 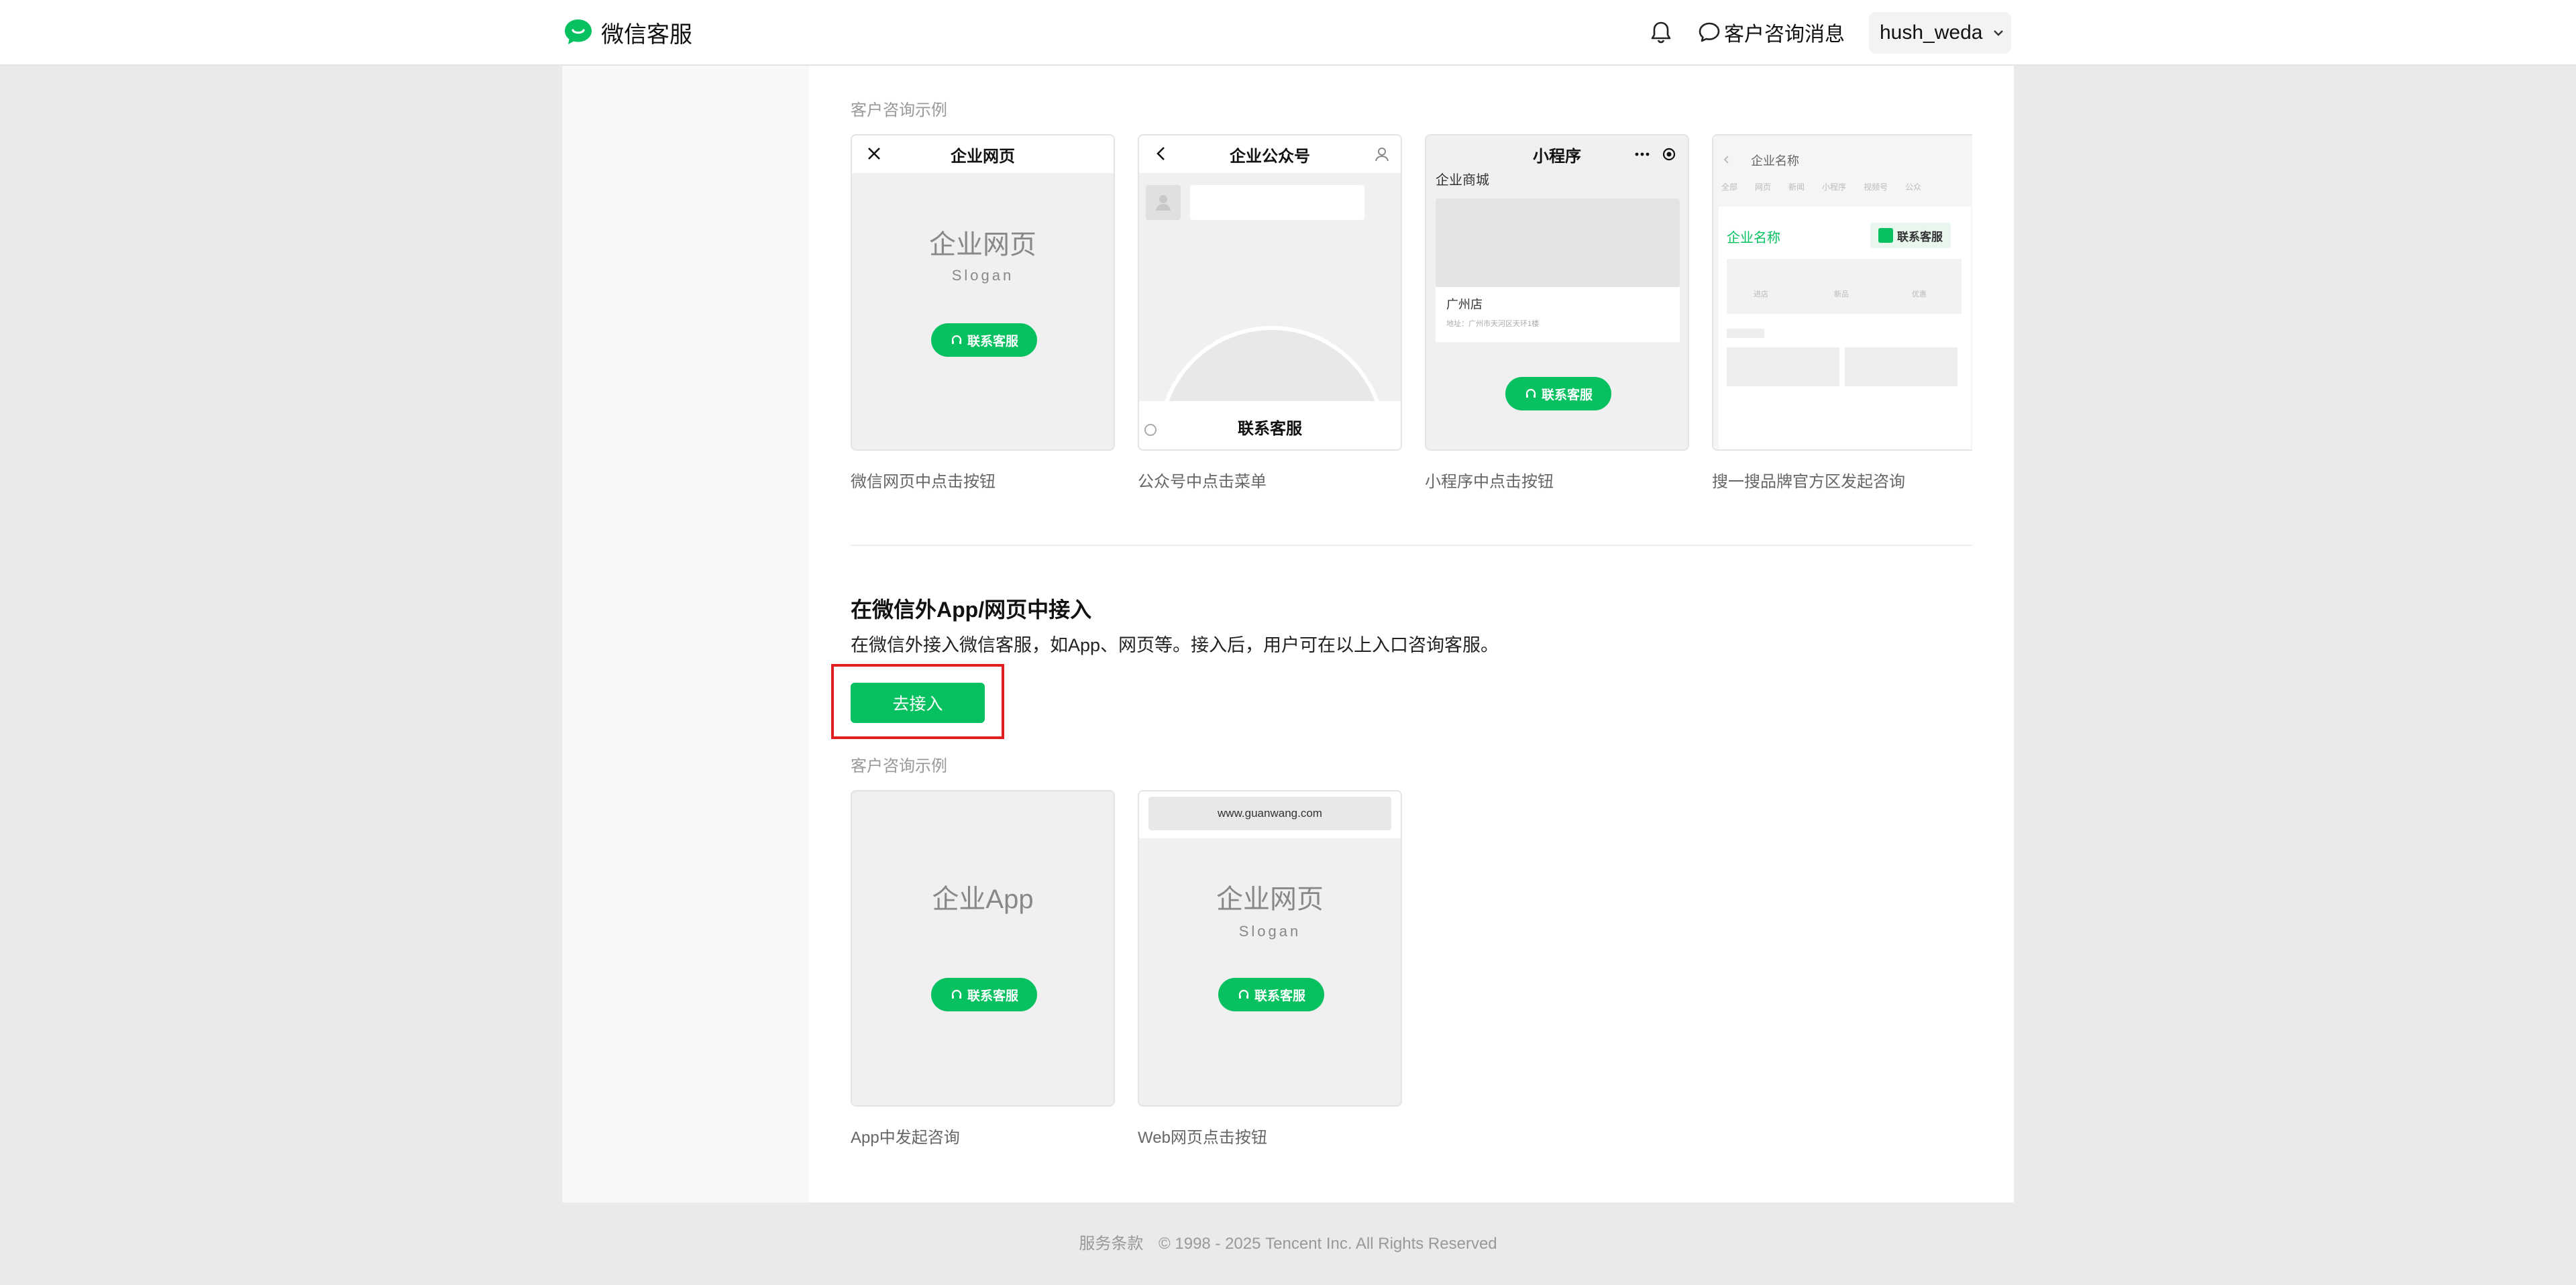 I want to click on card-header: 企业公众号, so click(x=1270, y=154).